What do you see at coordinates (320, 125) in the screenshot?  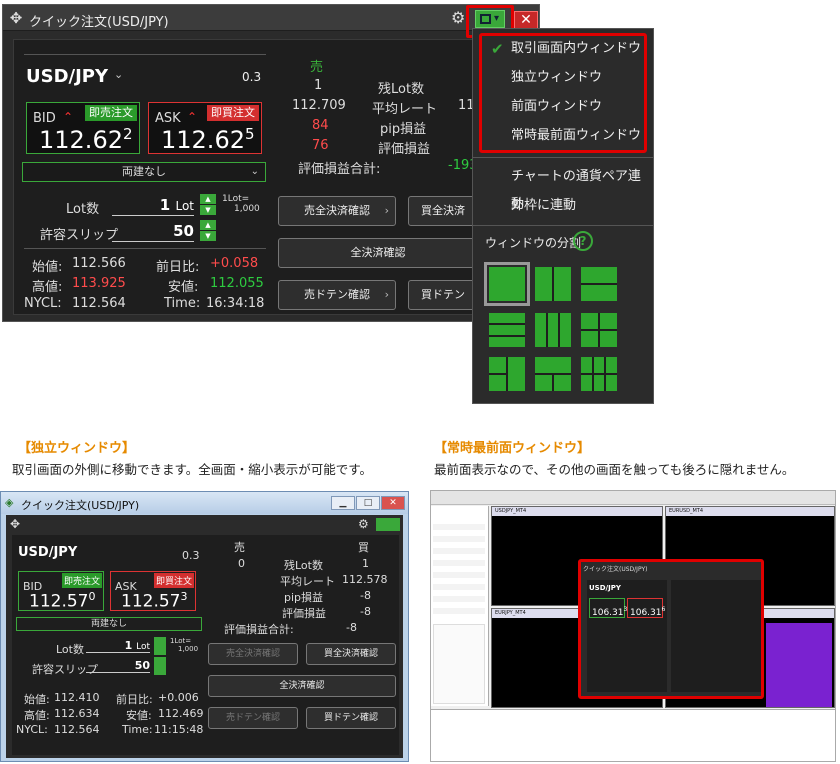 I see `position-sell-pips: 84` at bounding box center [320, 125].